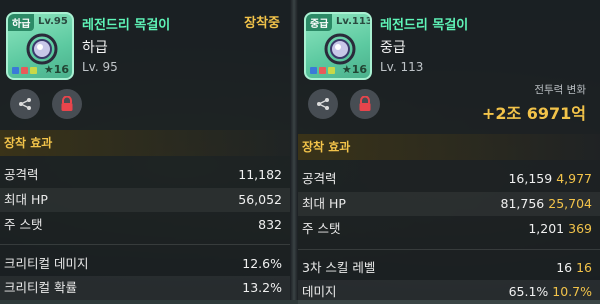 The height and width of the screenshot is (304, 600). What do you see at coordinates (402, 67) in the screenshot?
I see `item-level: Lv. 113` at bounding box center [402, 67].